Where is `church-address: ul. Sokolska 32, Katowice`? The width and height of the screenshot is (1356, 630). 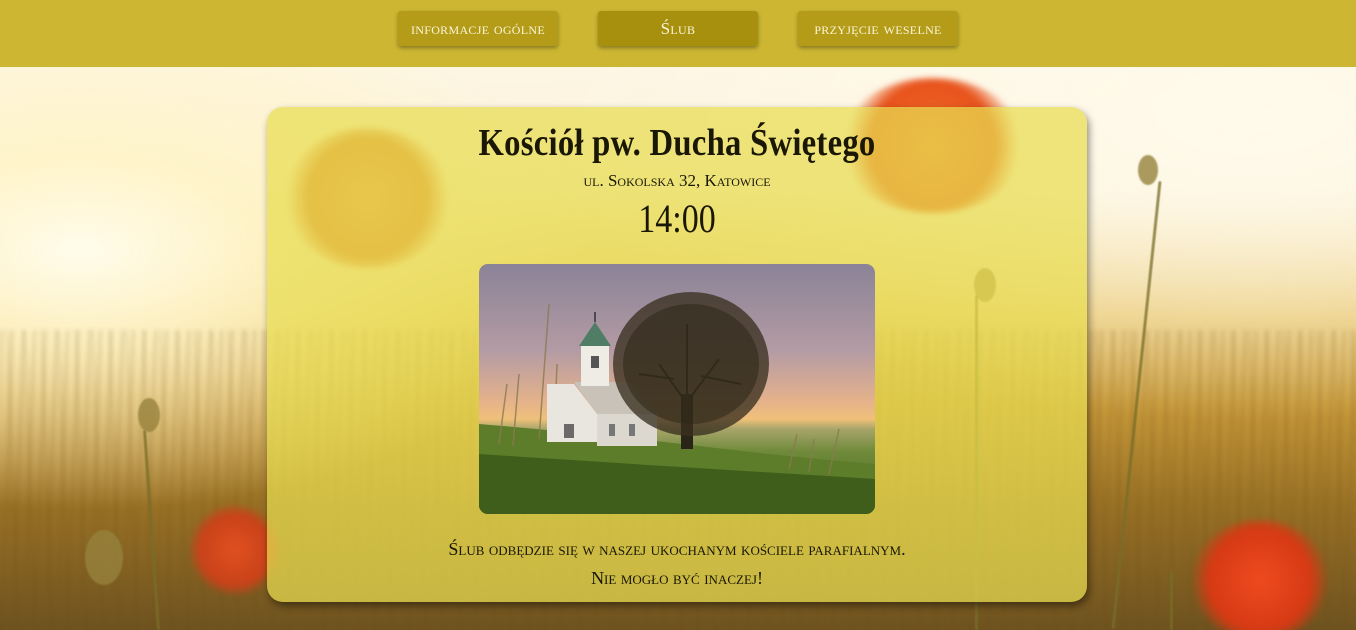
church-address: ul. Sokolska 32, Katowice is located at coordinates (677, 180).